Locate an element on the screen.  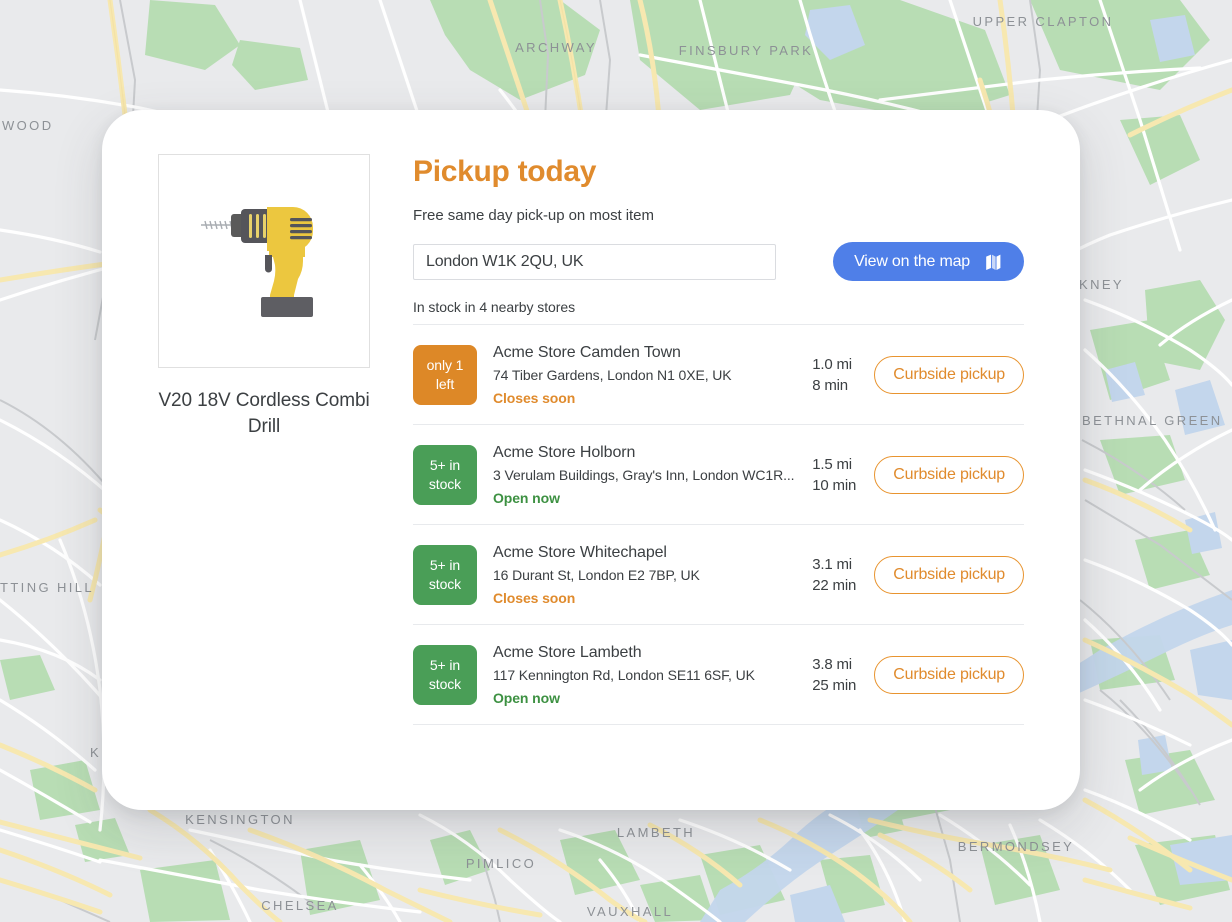
svg-text: BETHNAL GREEN is located at coordinates (1152, 420).